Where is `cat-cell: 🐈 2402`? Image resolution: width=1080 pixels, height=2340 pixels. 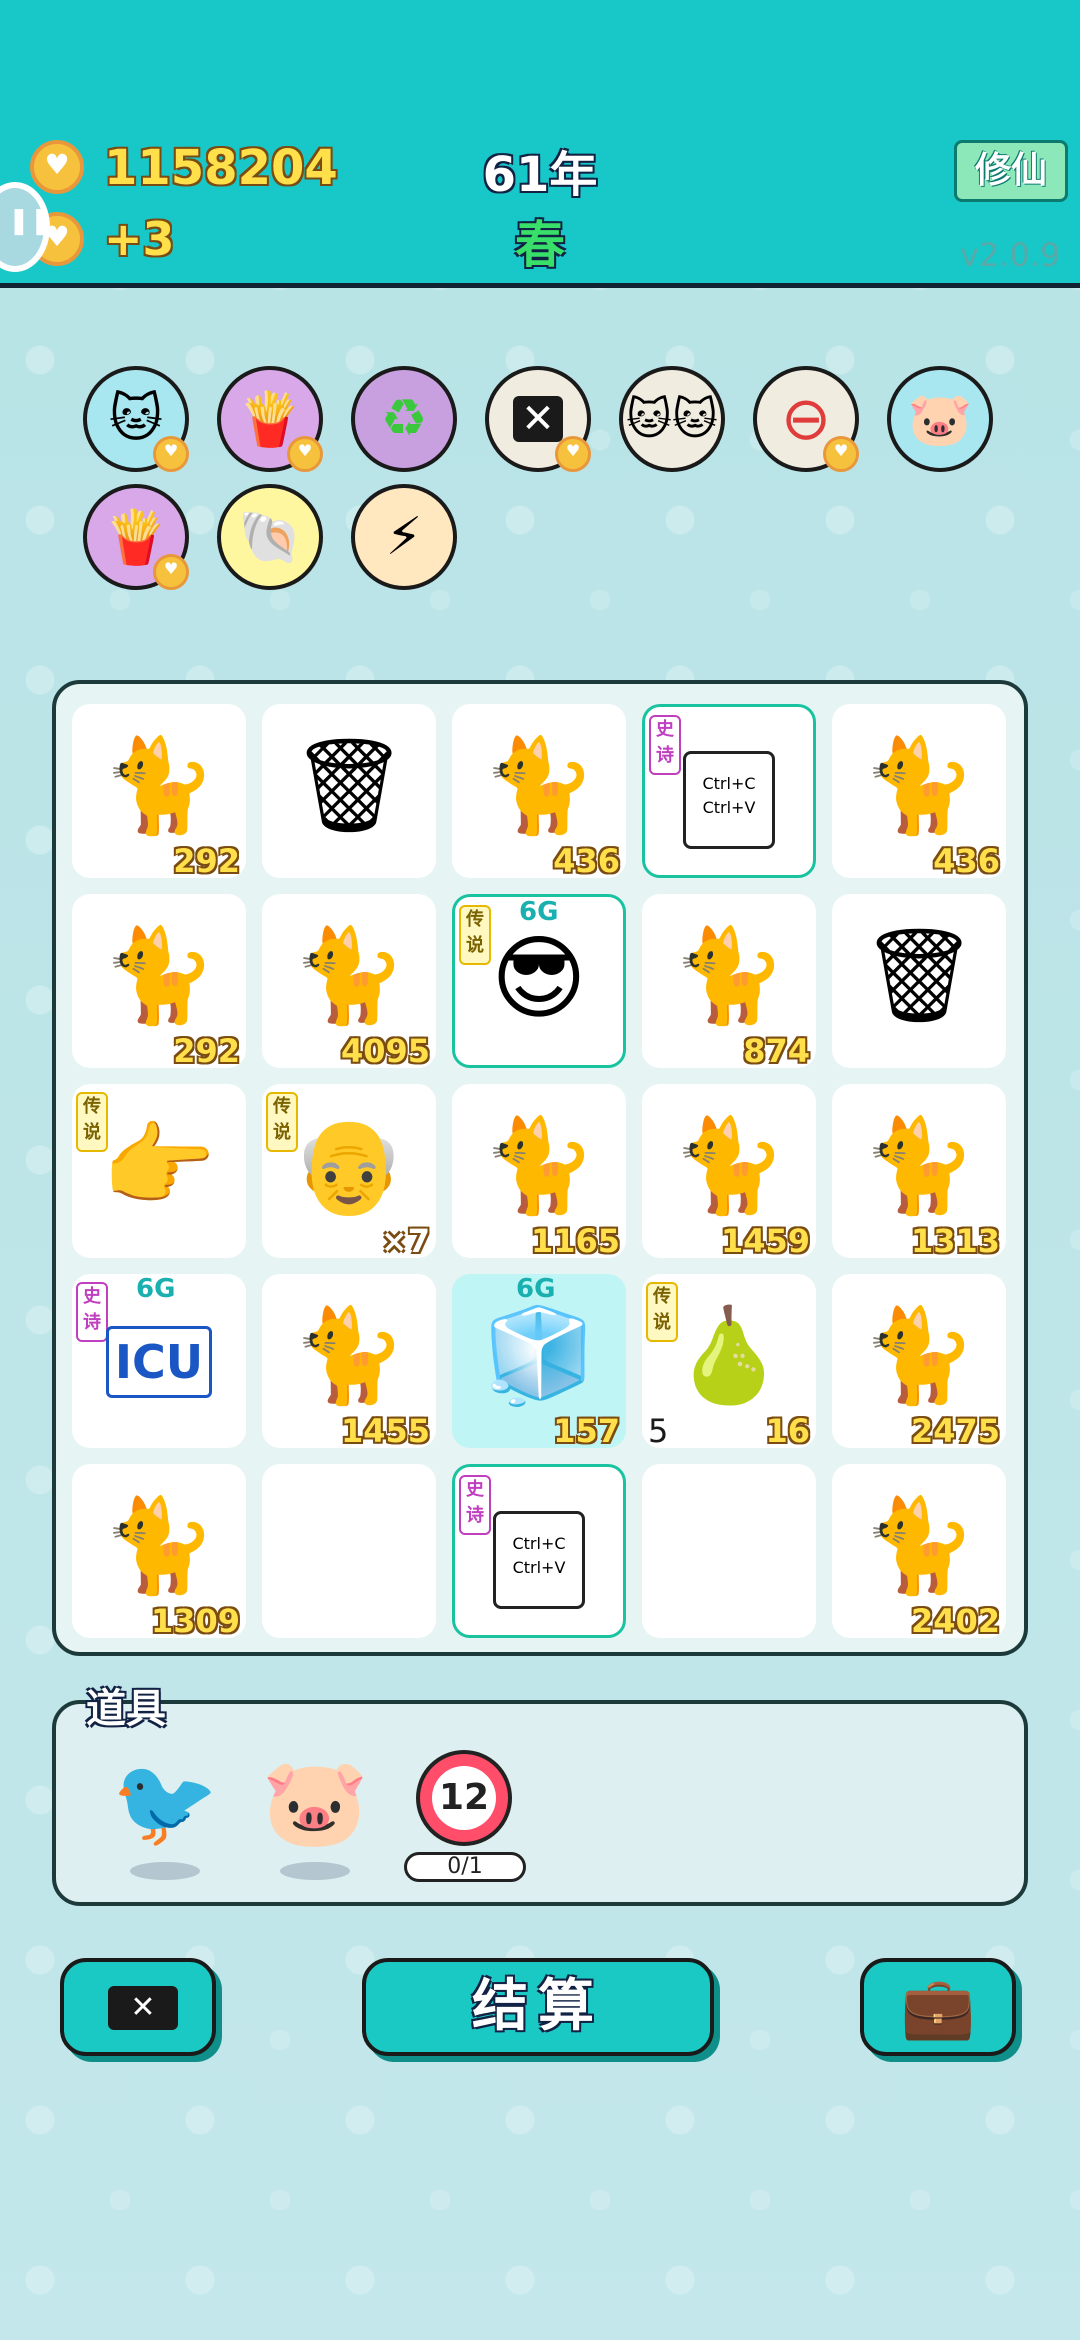 cat-cell: 🐈 2402 is located at coordinates (919, 1551).